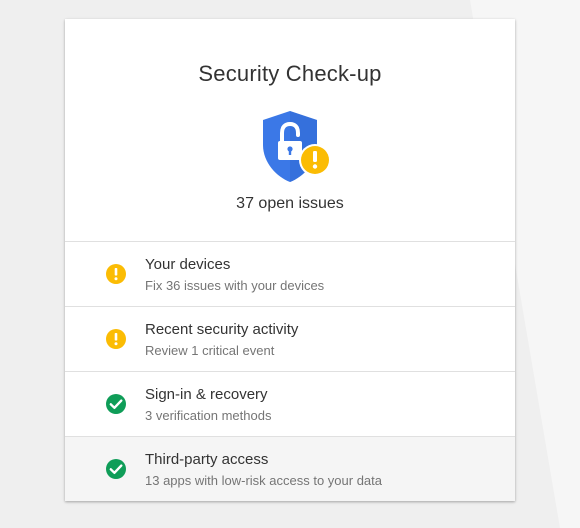 This screenshot has height=528, width=580. What do you see at coordinates (207, 459) in the screenshot?
I see `list-item-title: Third-party access` at bounding box center [207, 459].